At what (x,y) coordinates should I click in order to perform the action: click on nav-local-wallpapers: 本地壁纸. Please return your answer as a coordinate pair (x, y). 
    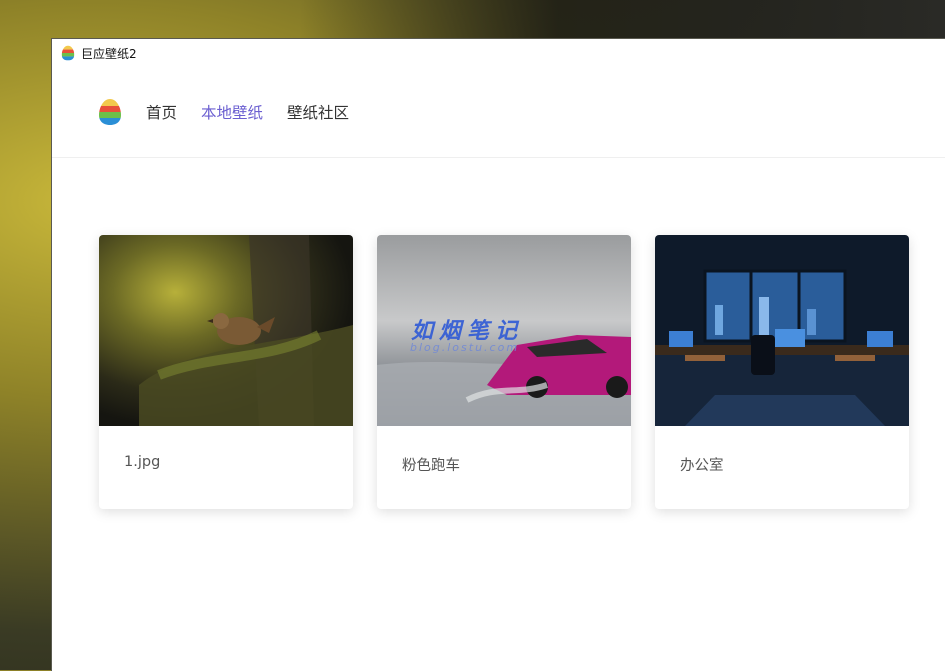
    Looking at the image, I should click on (232, 112).